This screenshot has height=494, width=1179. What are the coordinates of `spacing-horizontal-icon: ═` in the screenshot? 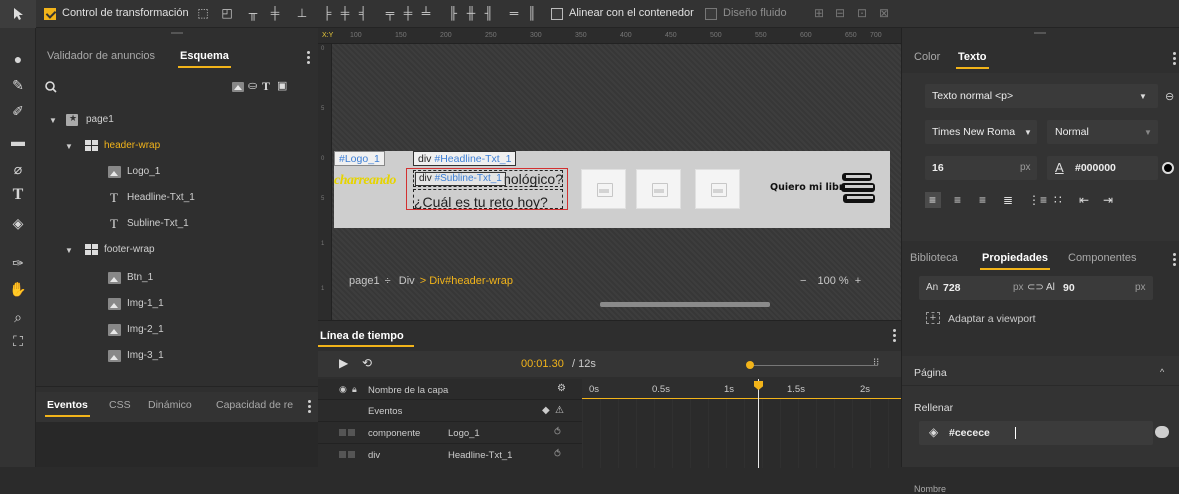 It's located at (514, 13).